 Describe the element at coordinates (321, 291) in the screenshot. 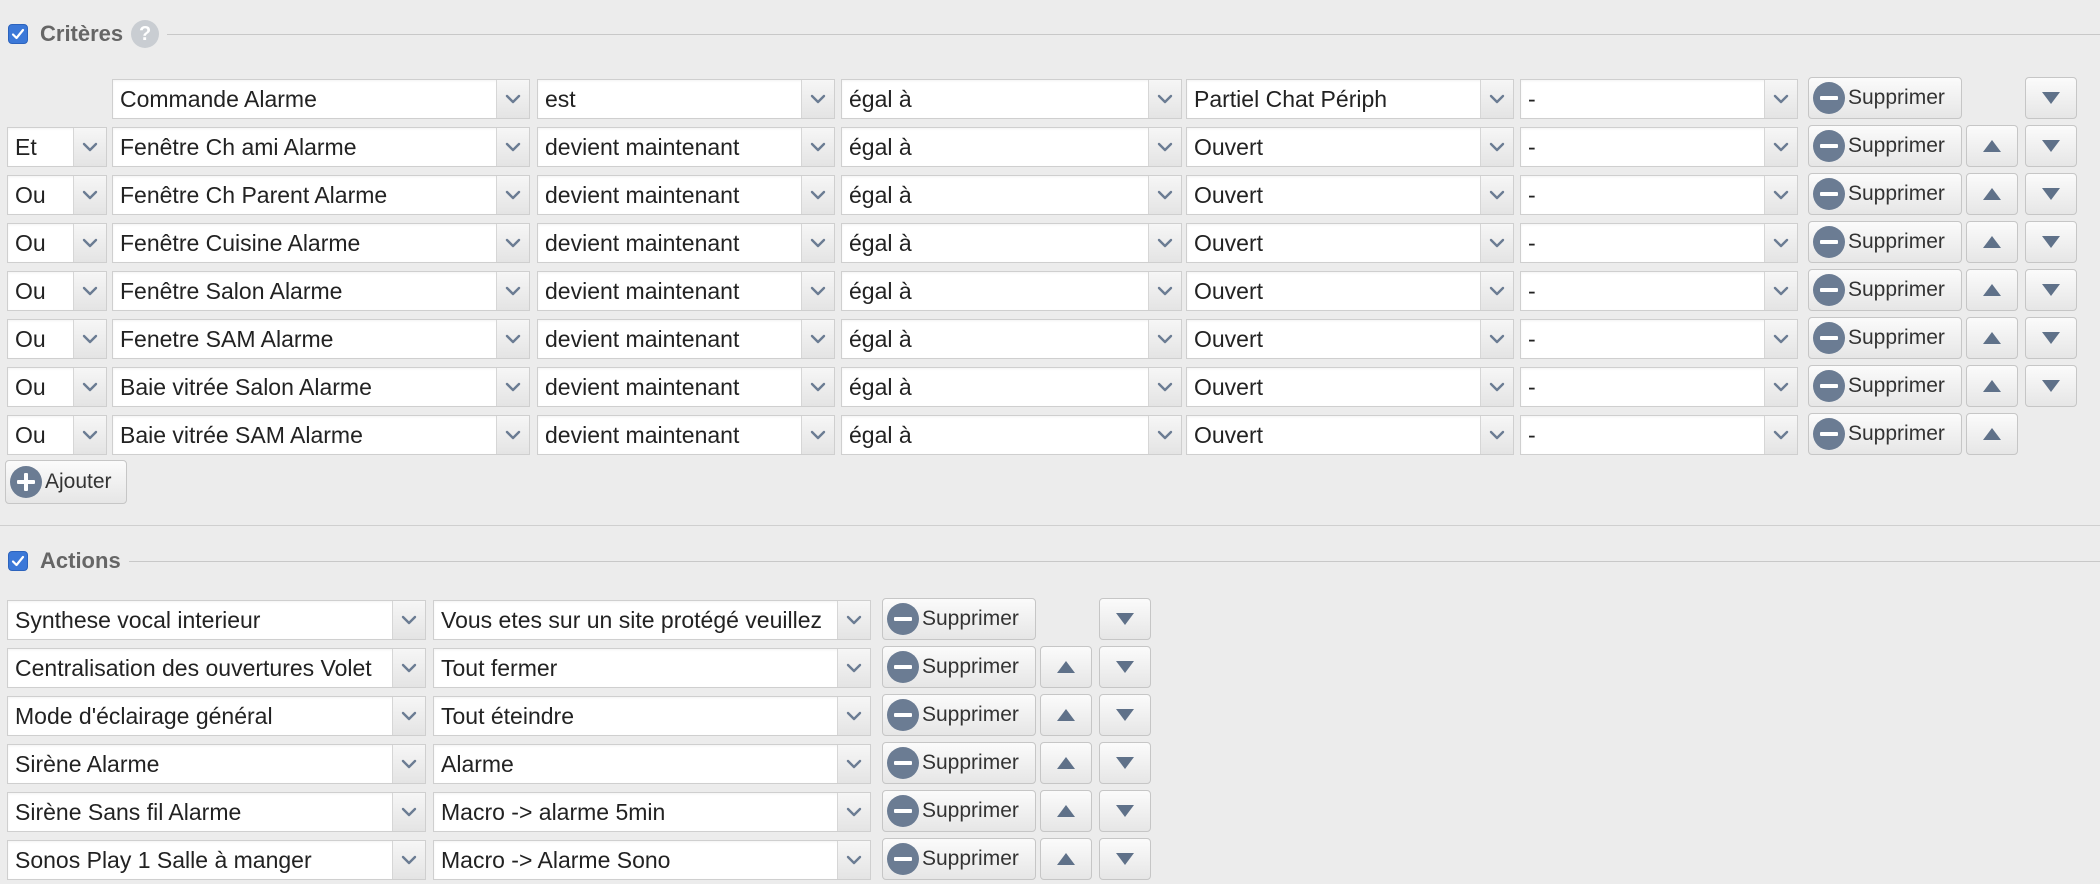

I see `device-select: Fenêtre Salon Alarme` at that location.